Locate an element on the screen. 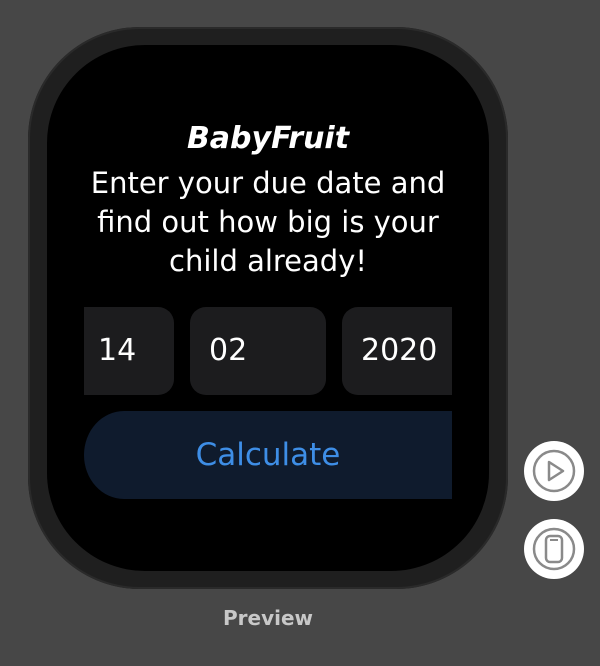  live-preview-button is located at coordinates (554, 471).